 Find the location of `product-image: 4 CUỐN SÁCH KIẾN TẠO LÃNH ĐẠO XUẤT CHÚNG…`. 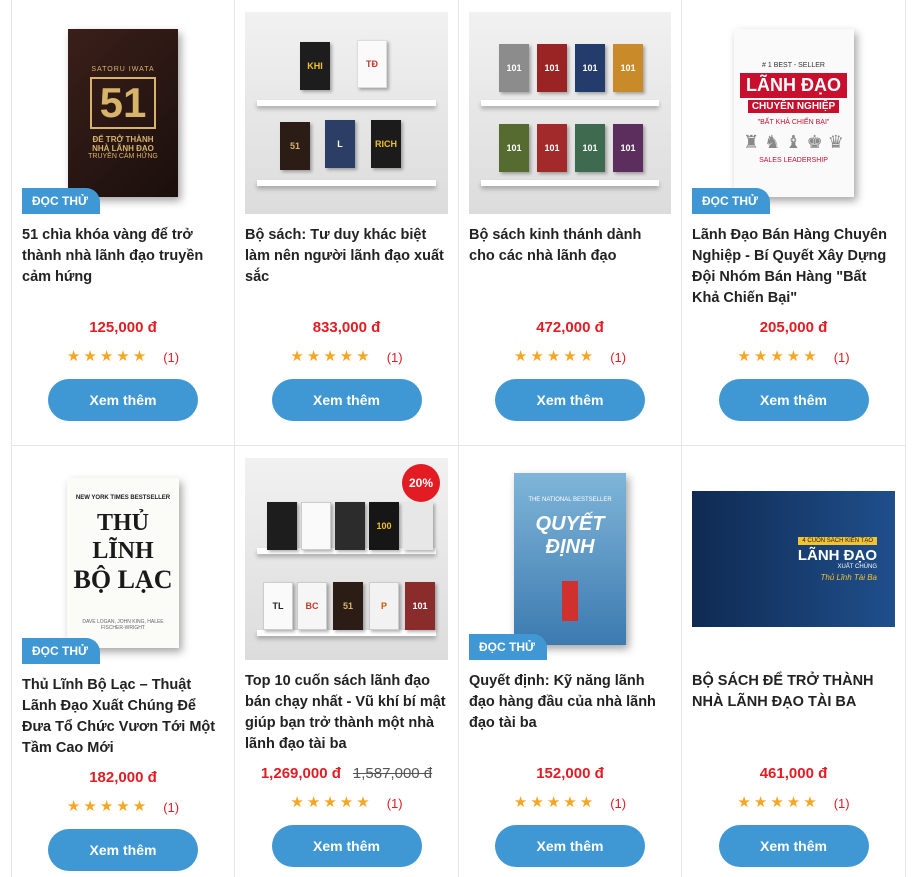

product-image: 4 CUỐN SÁCH KIẾN TẠO LÃNH ĐẠO XUẤT CHÚNG… is located at coordinates (793, 559).